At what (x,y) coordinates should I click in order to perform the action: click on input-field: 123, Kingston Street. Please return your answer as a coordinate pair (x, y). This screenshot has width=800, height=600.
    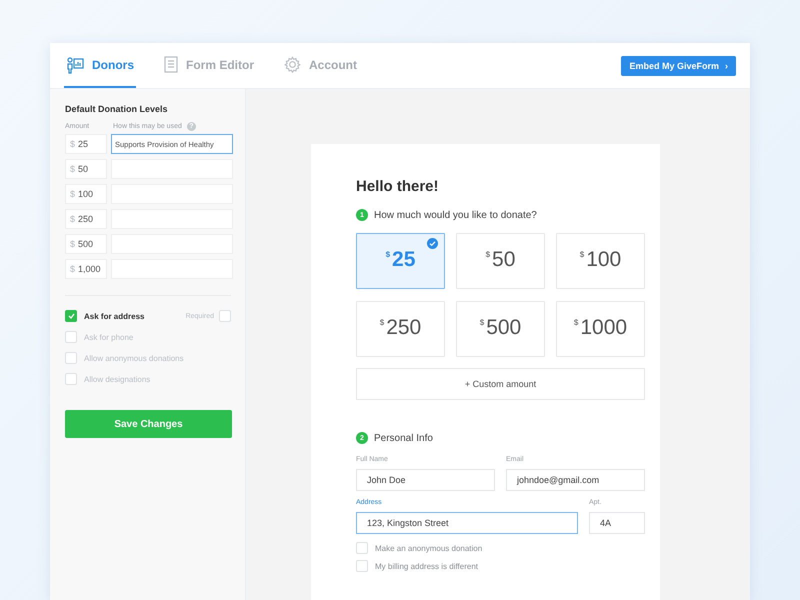
    Looking at the image, I should click on (467, 523).